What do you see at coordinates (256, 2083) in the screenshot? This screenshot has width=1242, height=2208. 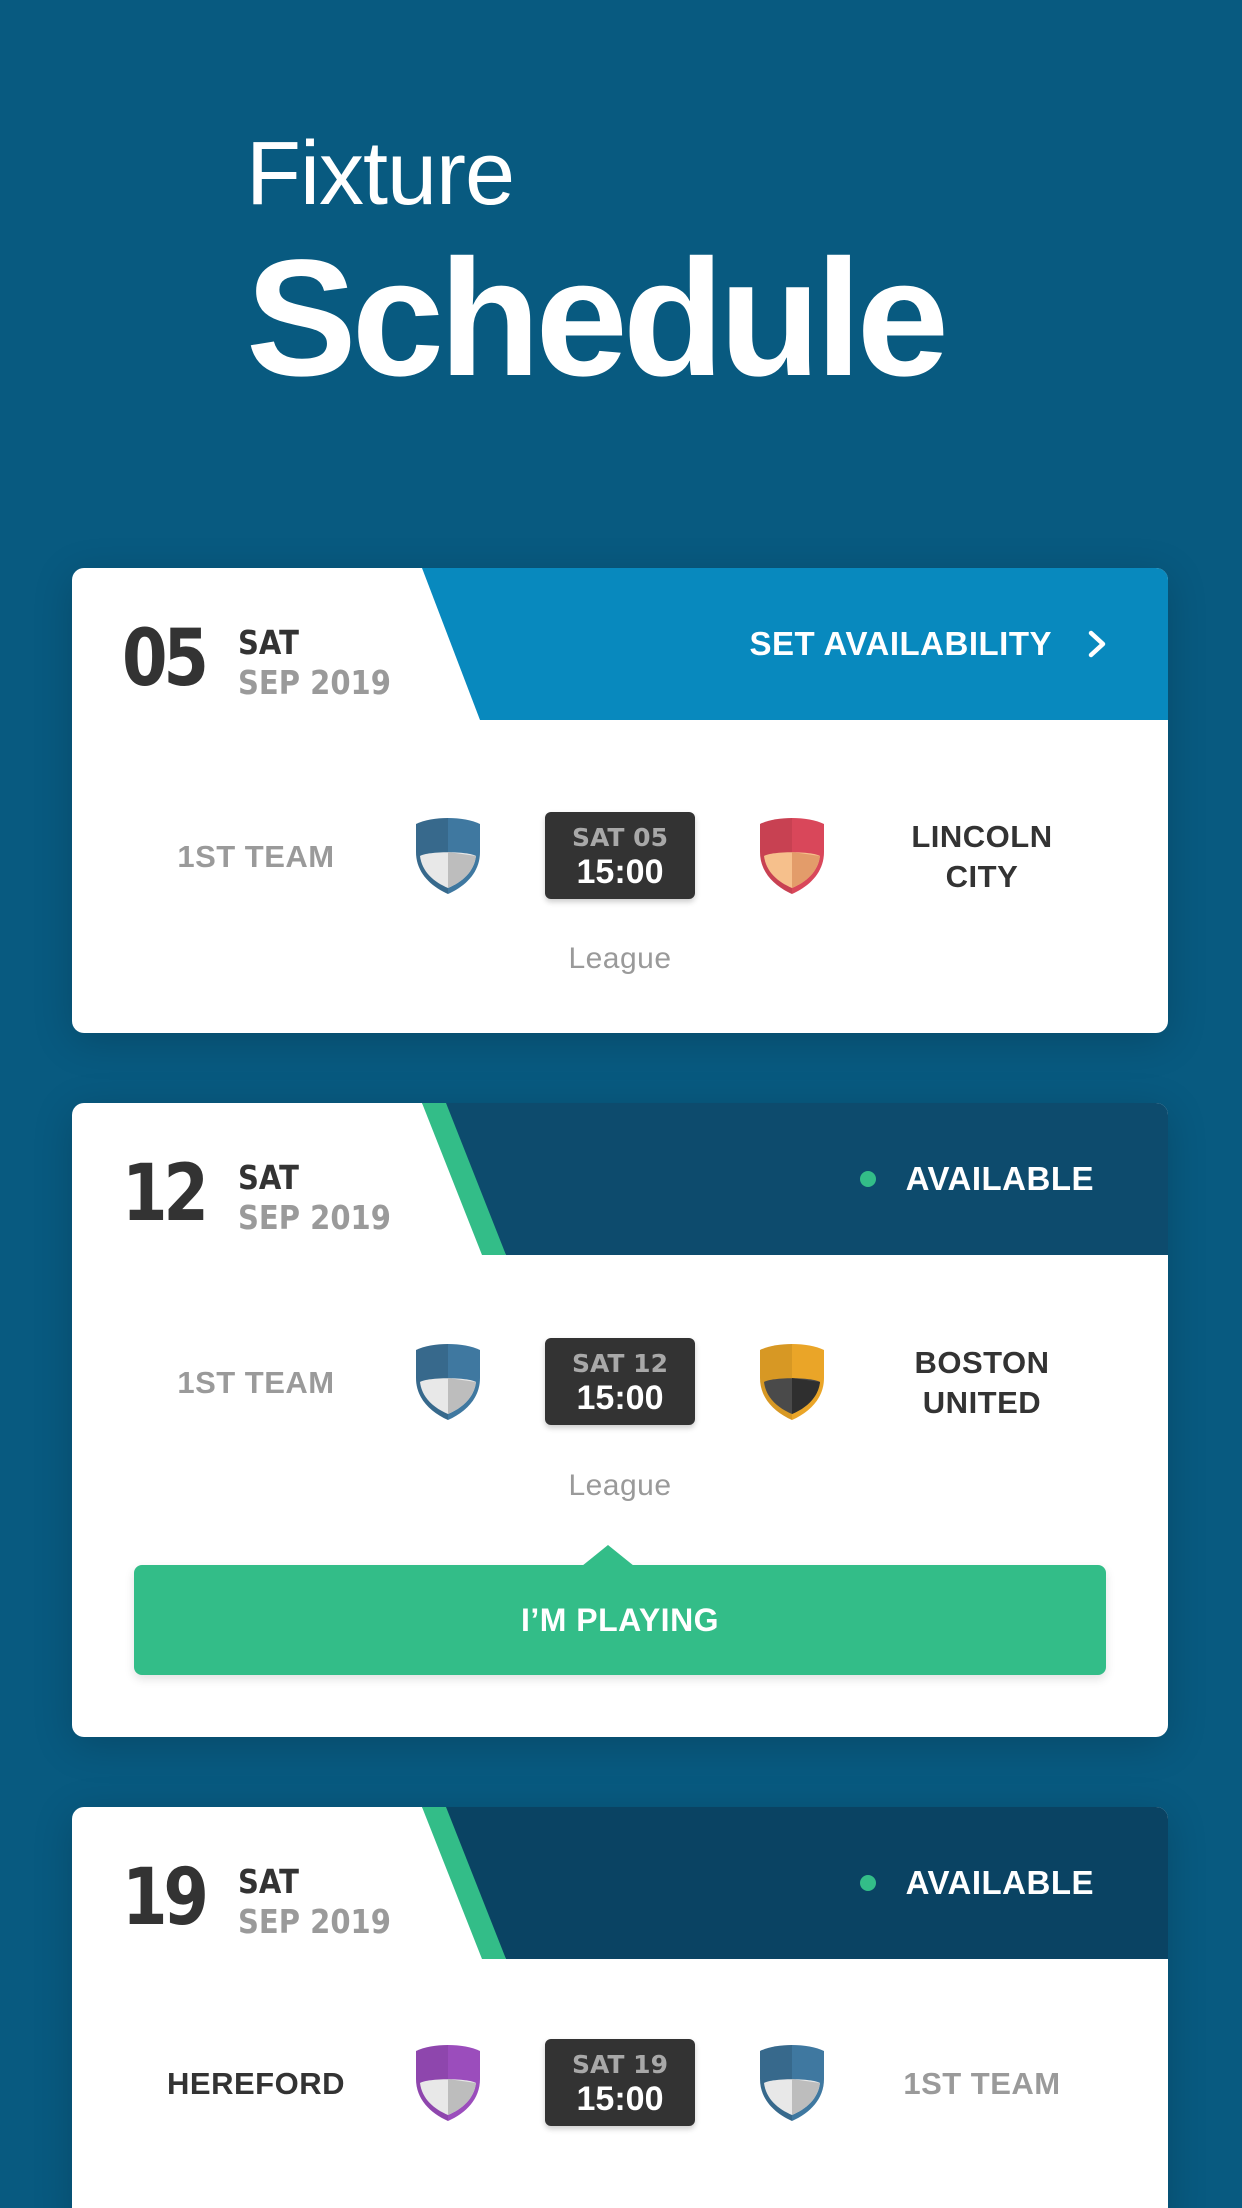 I see `home-team-name: HEREFORD` at bounding box center [256, 2083].